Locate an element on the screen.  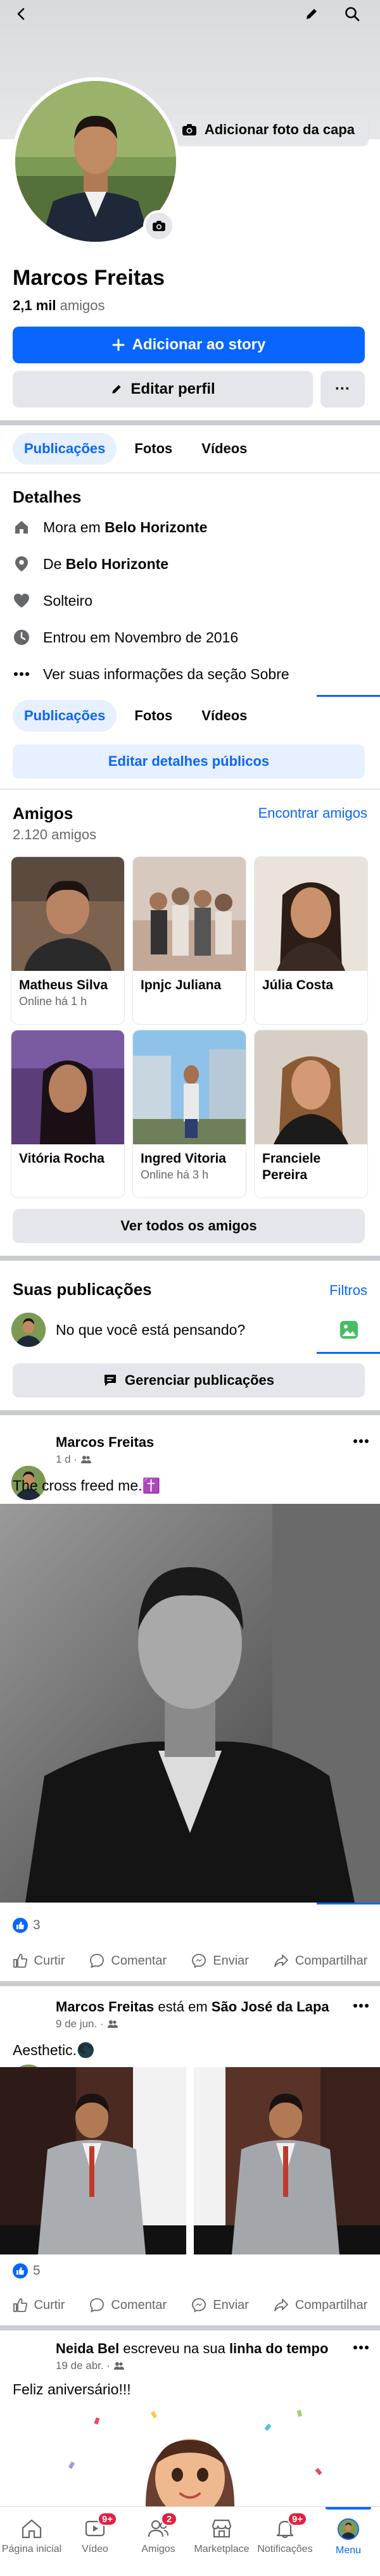
nav-video-label: Vídeo is located at coordinates (95, 2549).